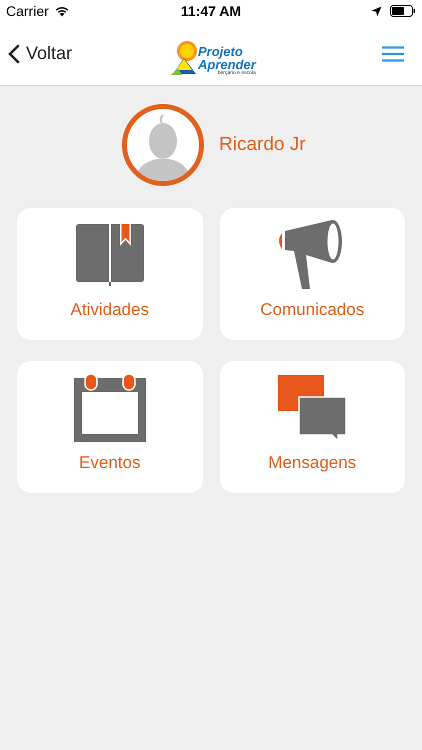 This screenshot has width=422, height=750. I want to click on clock-text: 11:47 AM, so click(211, 11).